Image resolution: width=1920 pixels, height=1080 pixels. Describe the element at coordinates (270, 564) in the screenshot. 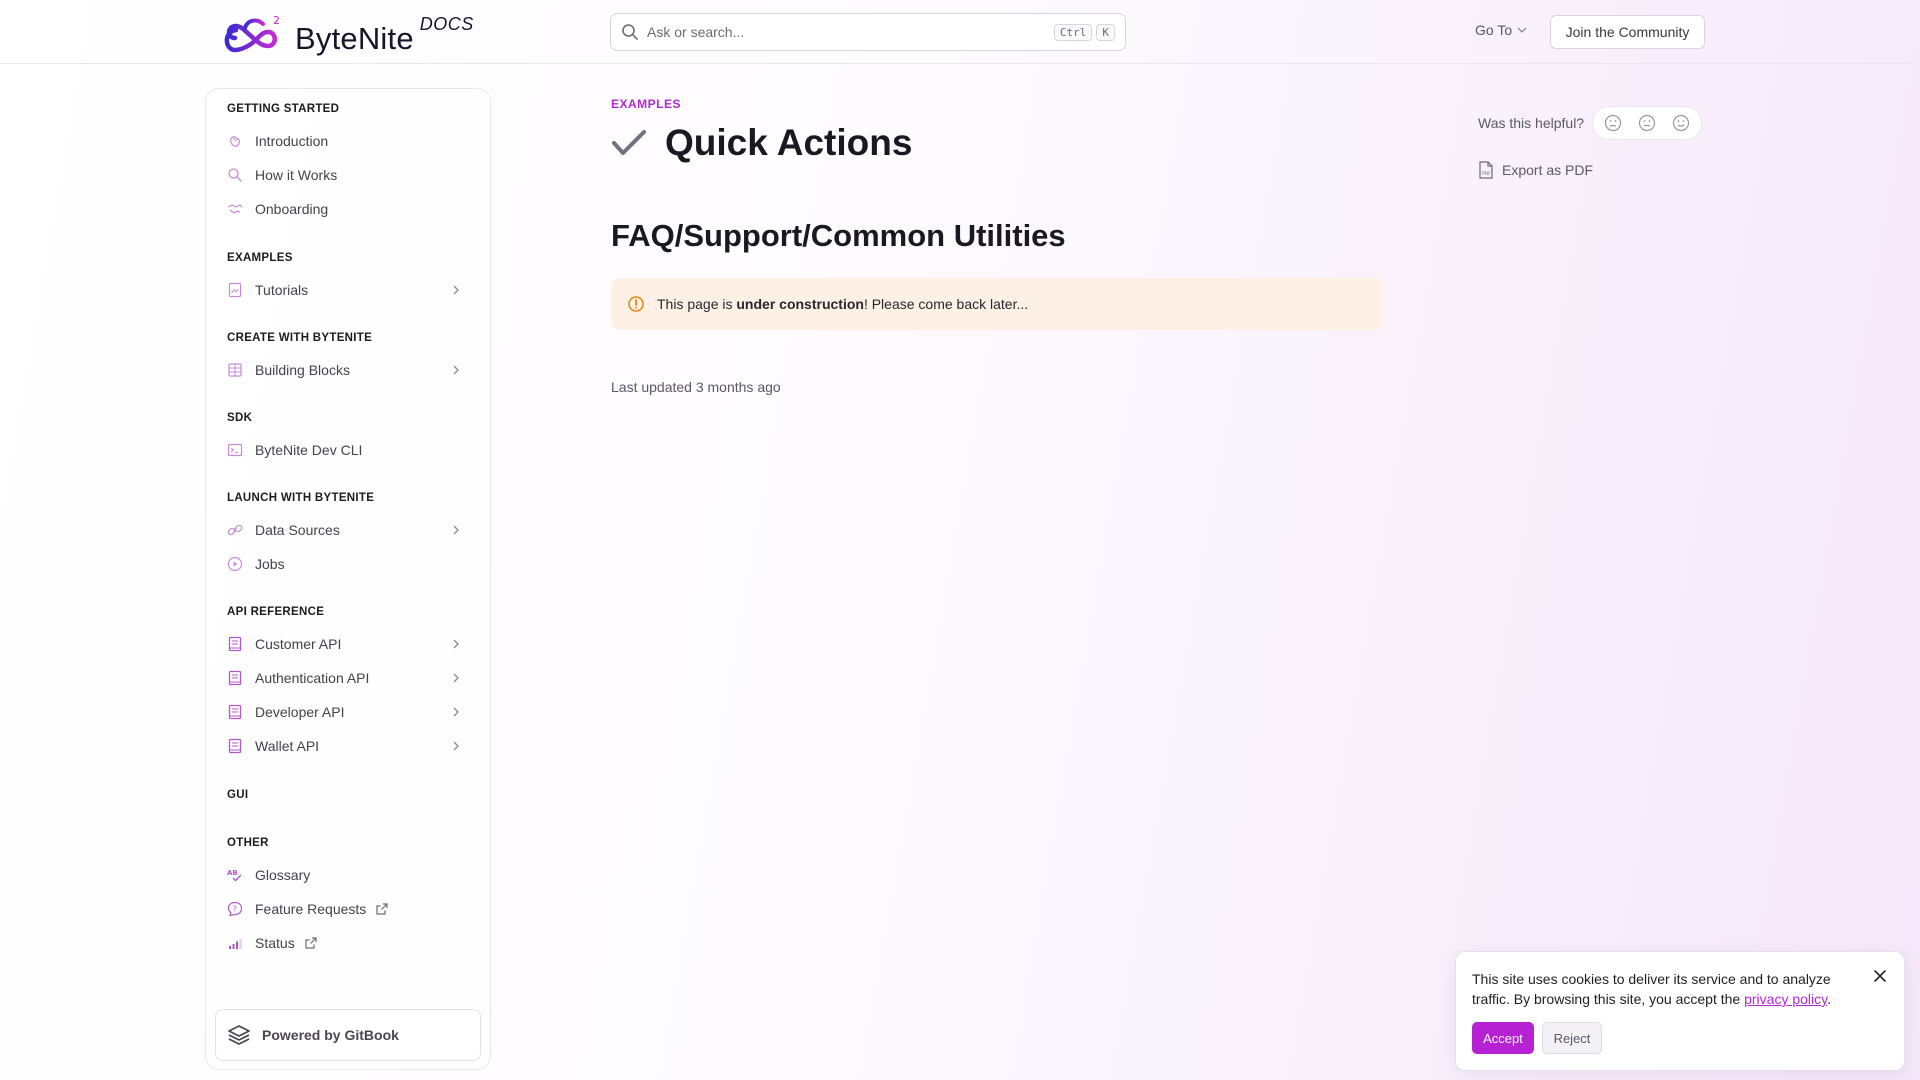

I see `sidebar-item-label: Jobs` at that location.